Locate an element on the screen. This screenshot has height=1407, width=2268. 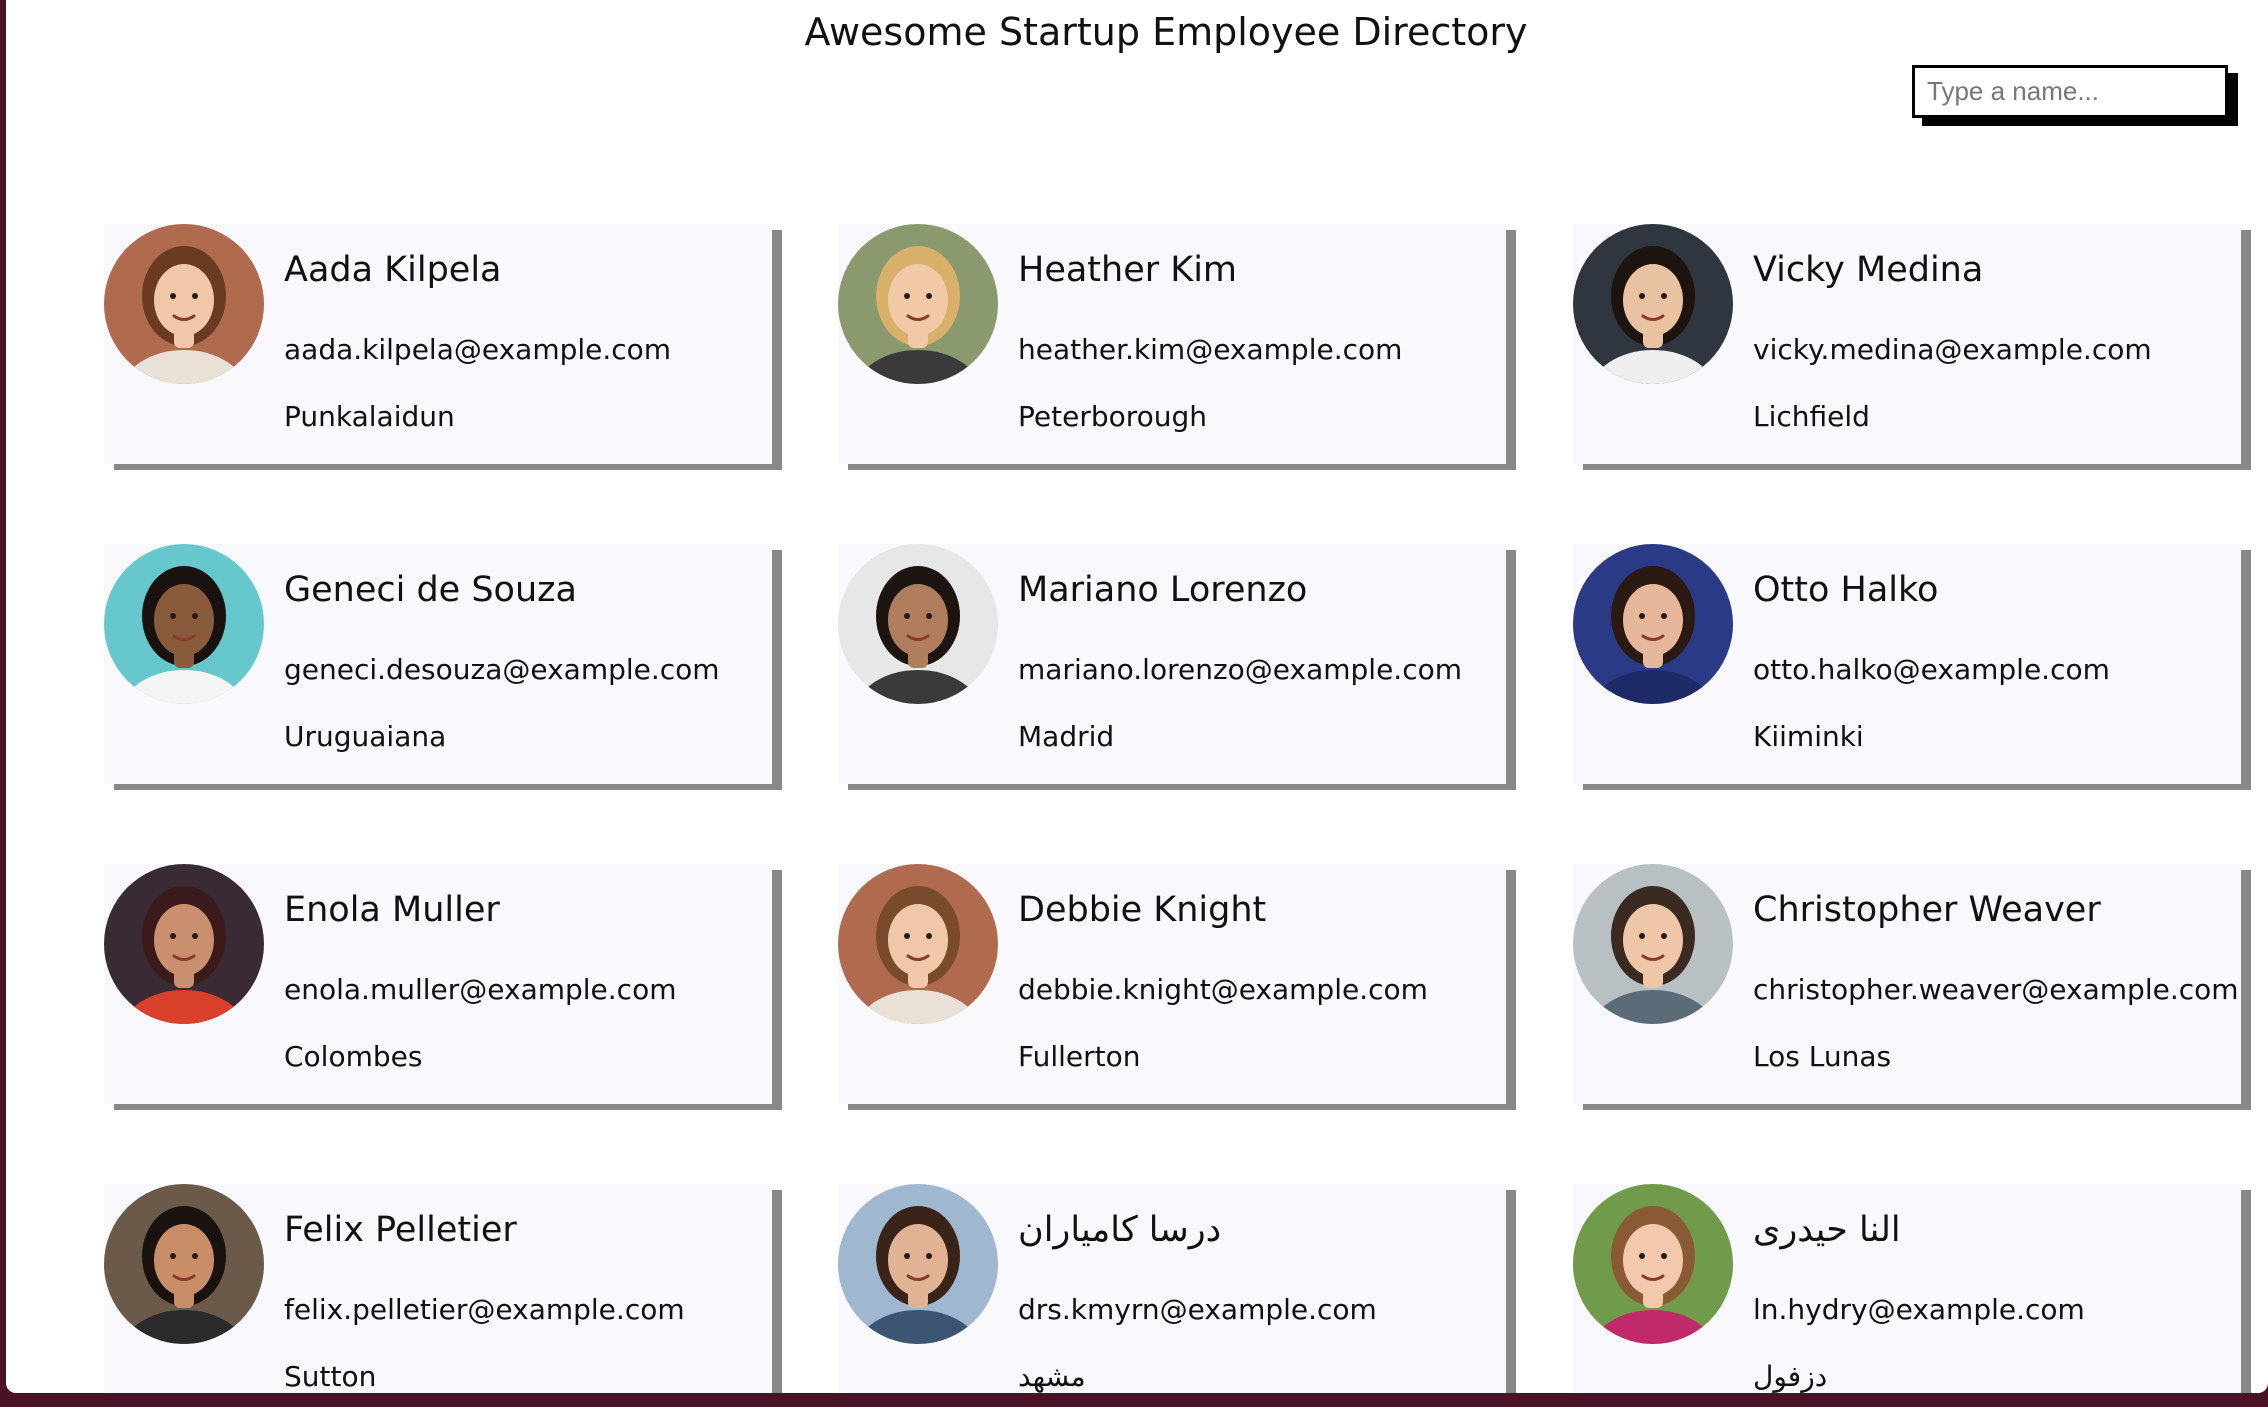
employee-name: Vicky Medina is located at coordinates (1868, 270).